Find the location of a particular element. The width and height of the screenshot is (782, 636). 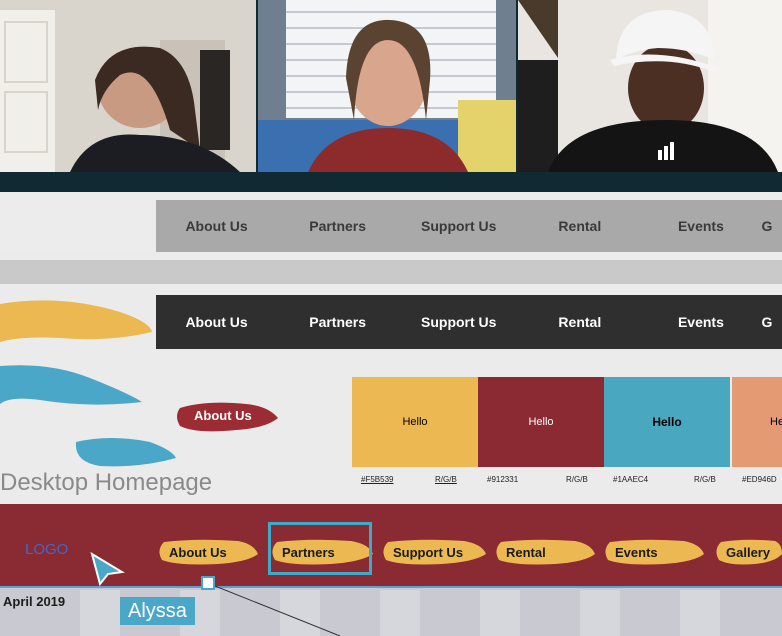

about-us-brush-button: About Us is located at coordinates (228, 417).